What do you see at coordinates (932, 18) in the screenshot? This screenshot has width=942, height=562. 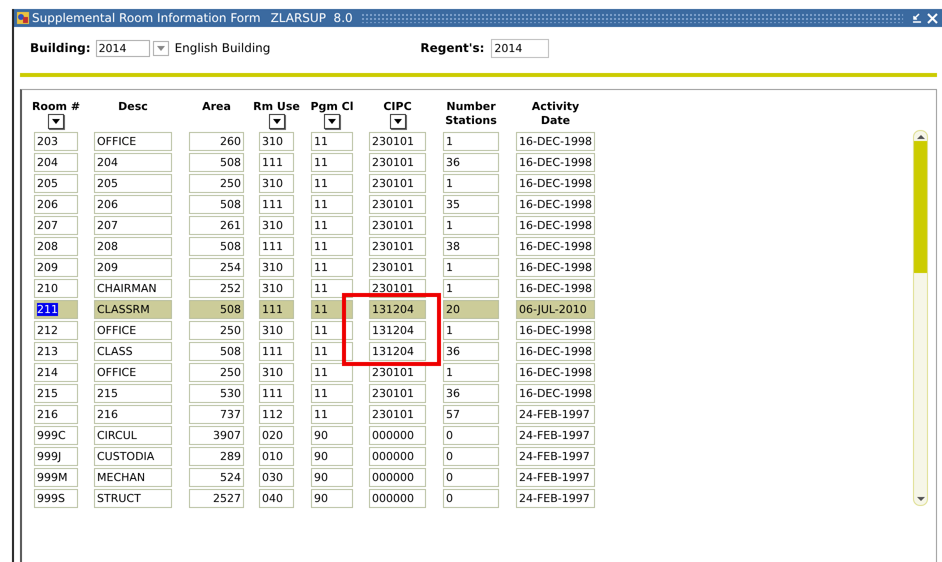 I see `close-icon` at bounding box center [932, 18].